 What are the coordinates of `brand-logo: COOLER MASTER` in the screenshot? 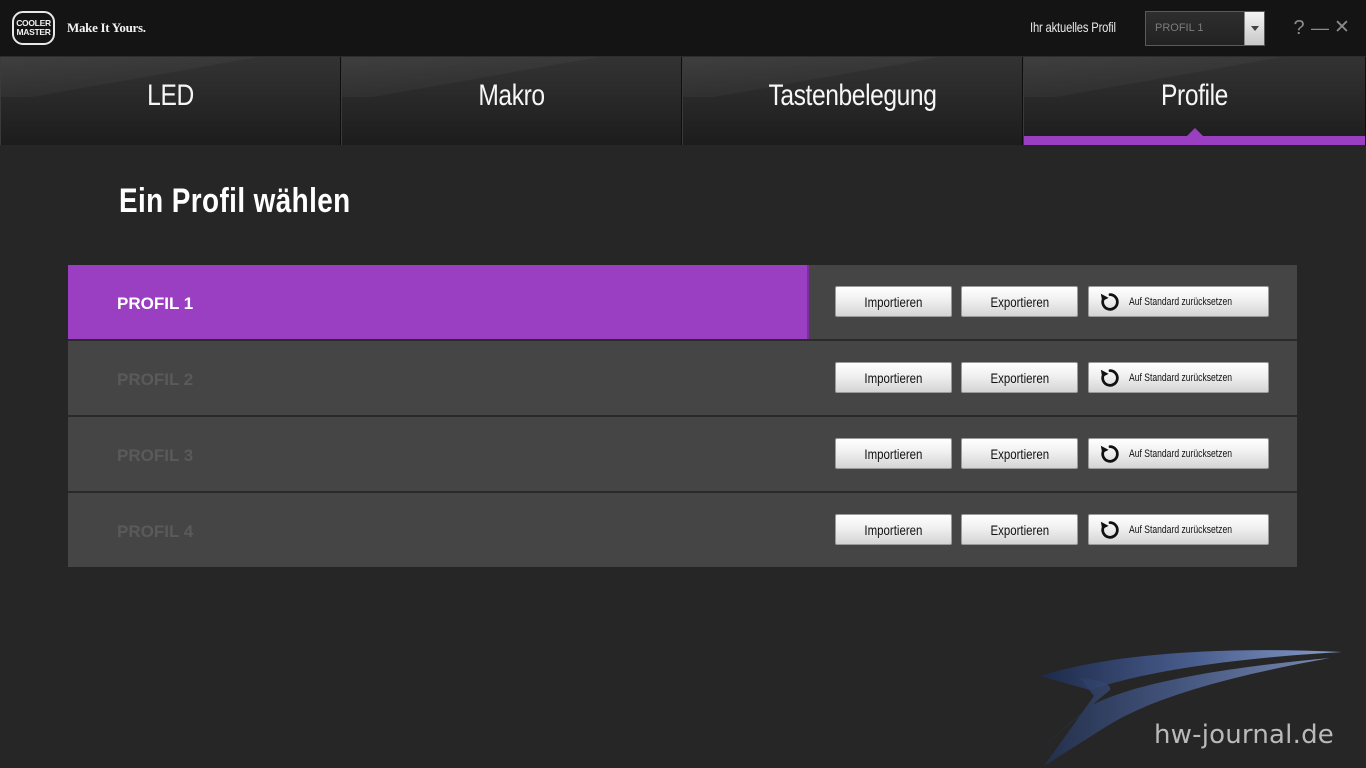 It's located at (33, 28).